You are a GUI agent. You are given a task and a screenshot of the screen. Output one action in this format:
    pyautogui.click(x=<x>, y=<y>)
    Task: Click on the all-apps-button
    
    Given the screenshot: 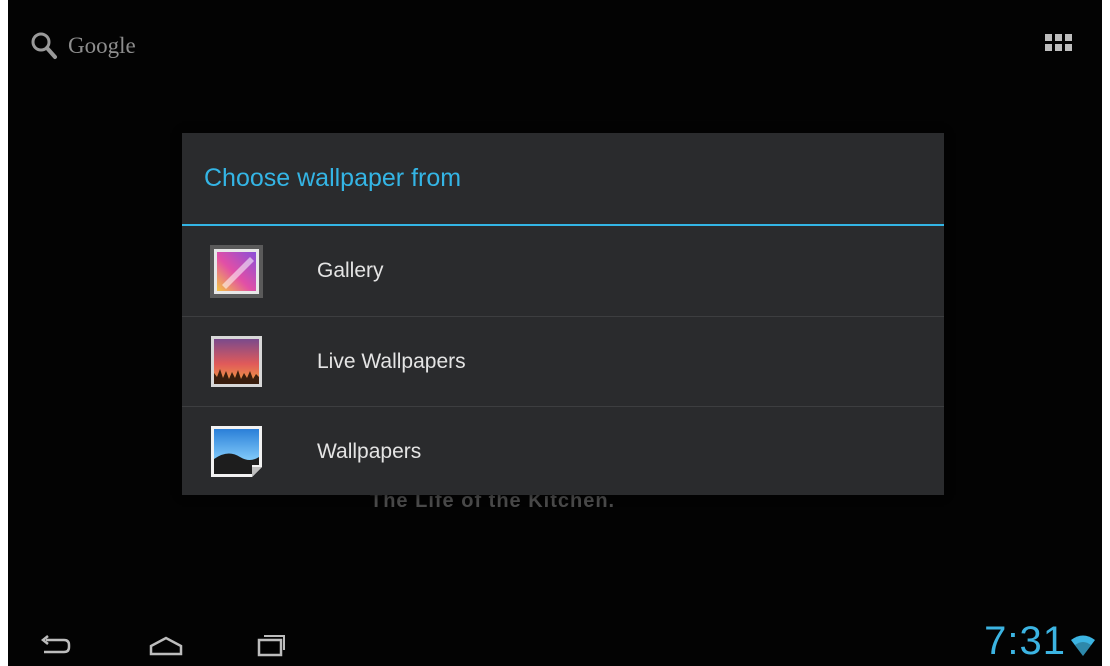 What is the action you would take?
    pyautogui.click(x=1058, y=46)
    